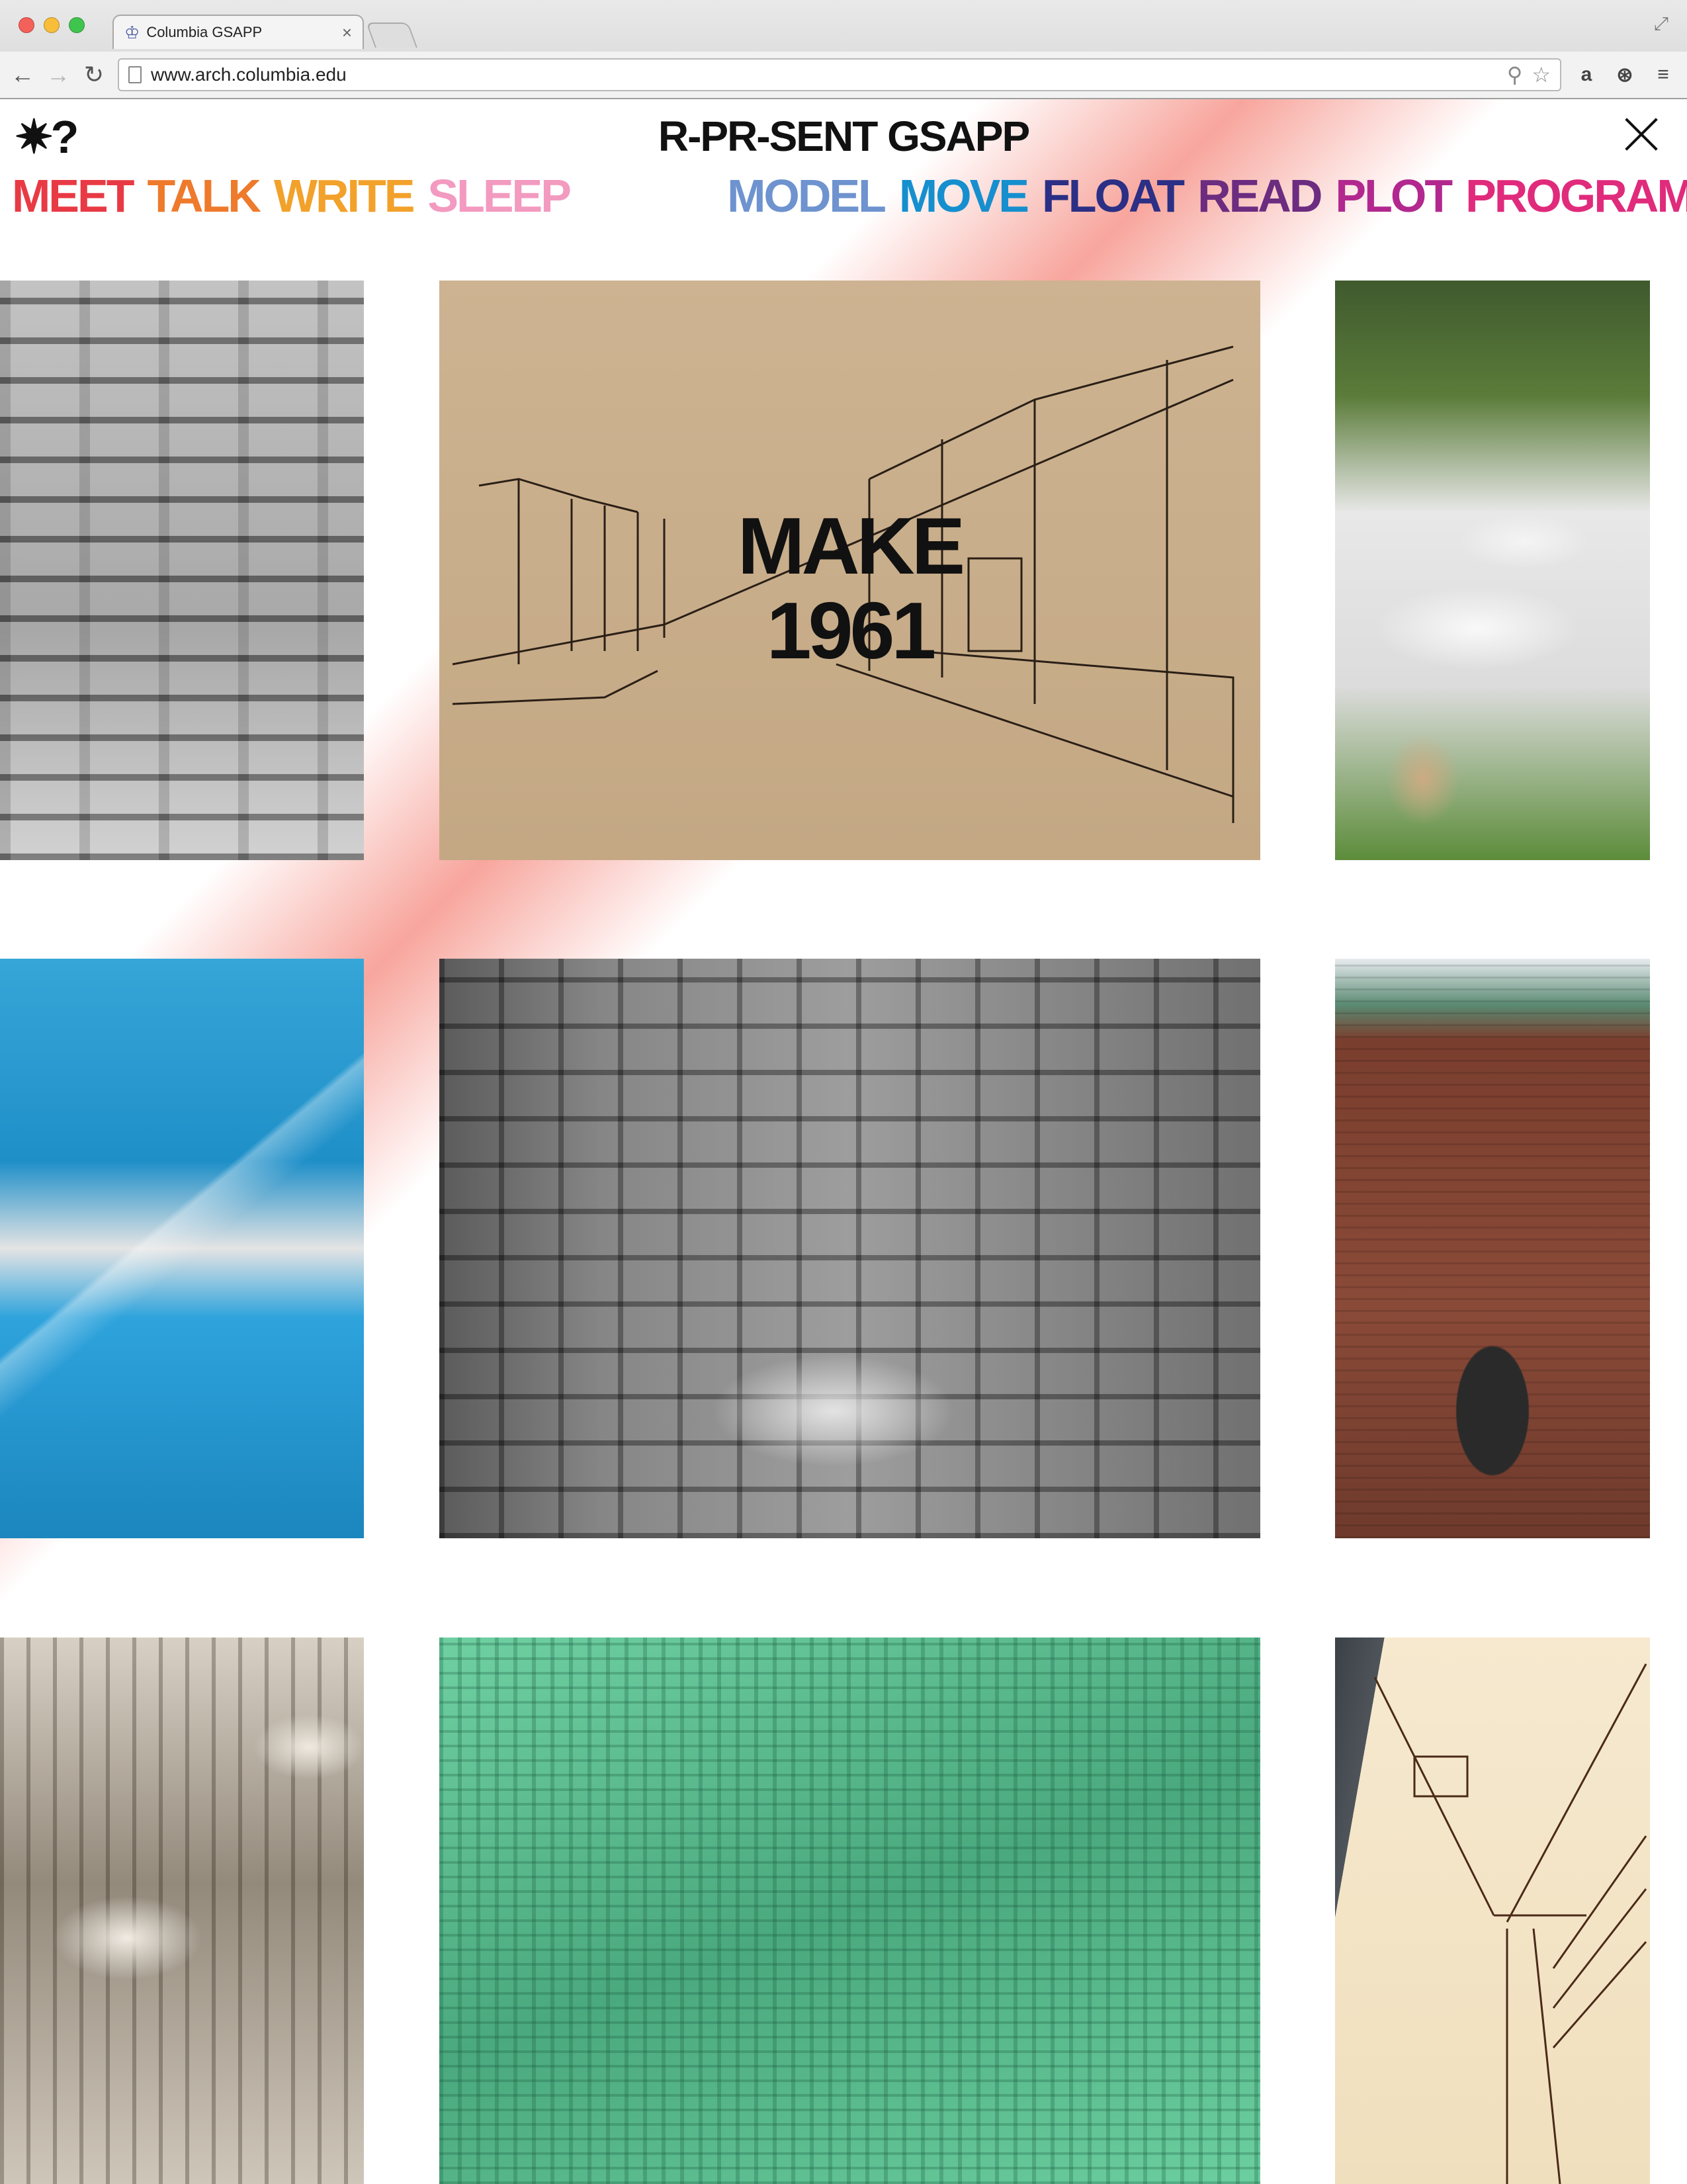  I want to click on featured-title: MAKE, so click(851, 546).